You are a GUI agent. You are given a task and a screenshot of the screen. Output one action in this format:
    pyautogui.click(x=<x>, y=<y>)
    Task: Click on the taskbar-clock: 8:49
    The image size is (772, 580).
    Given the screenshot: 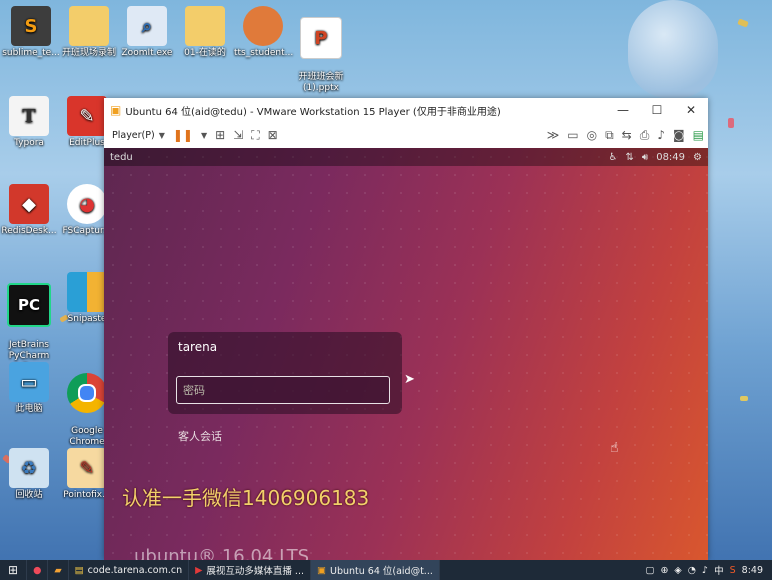 What is the action you would take?
    pyautogui.click(x=752, y=570)
    